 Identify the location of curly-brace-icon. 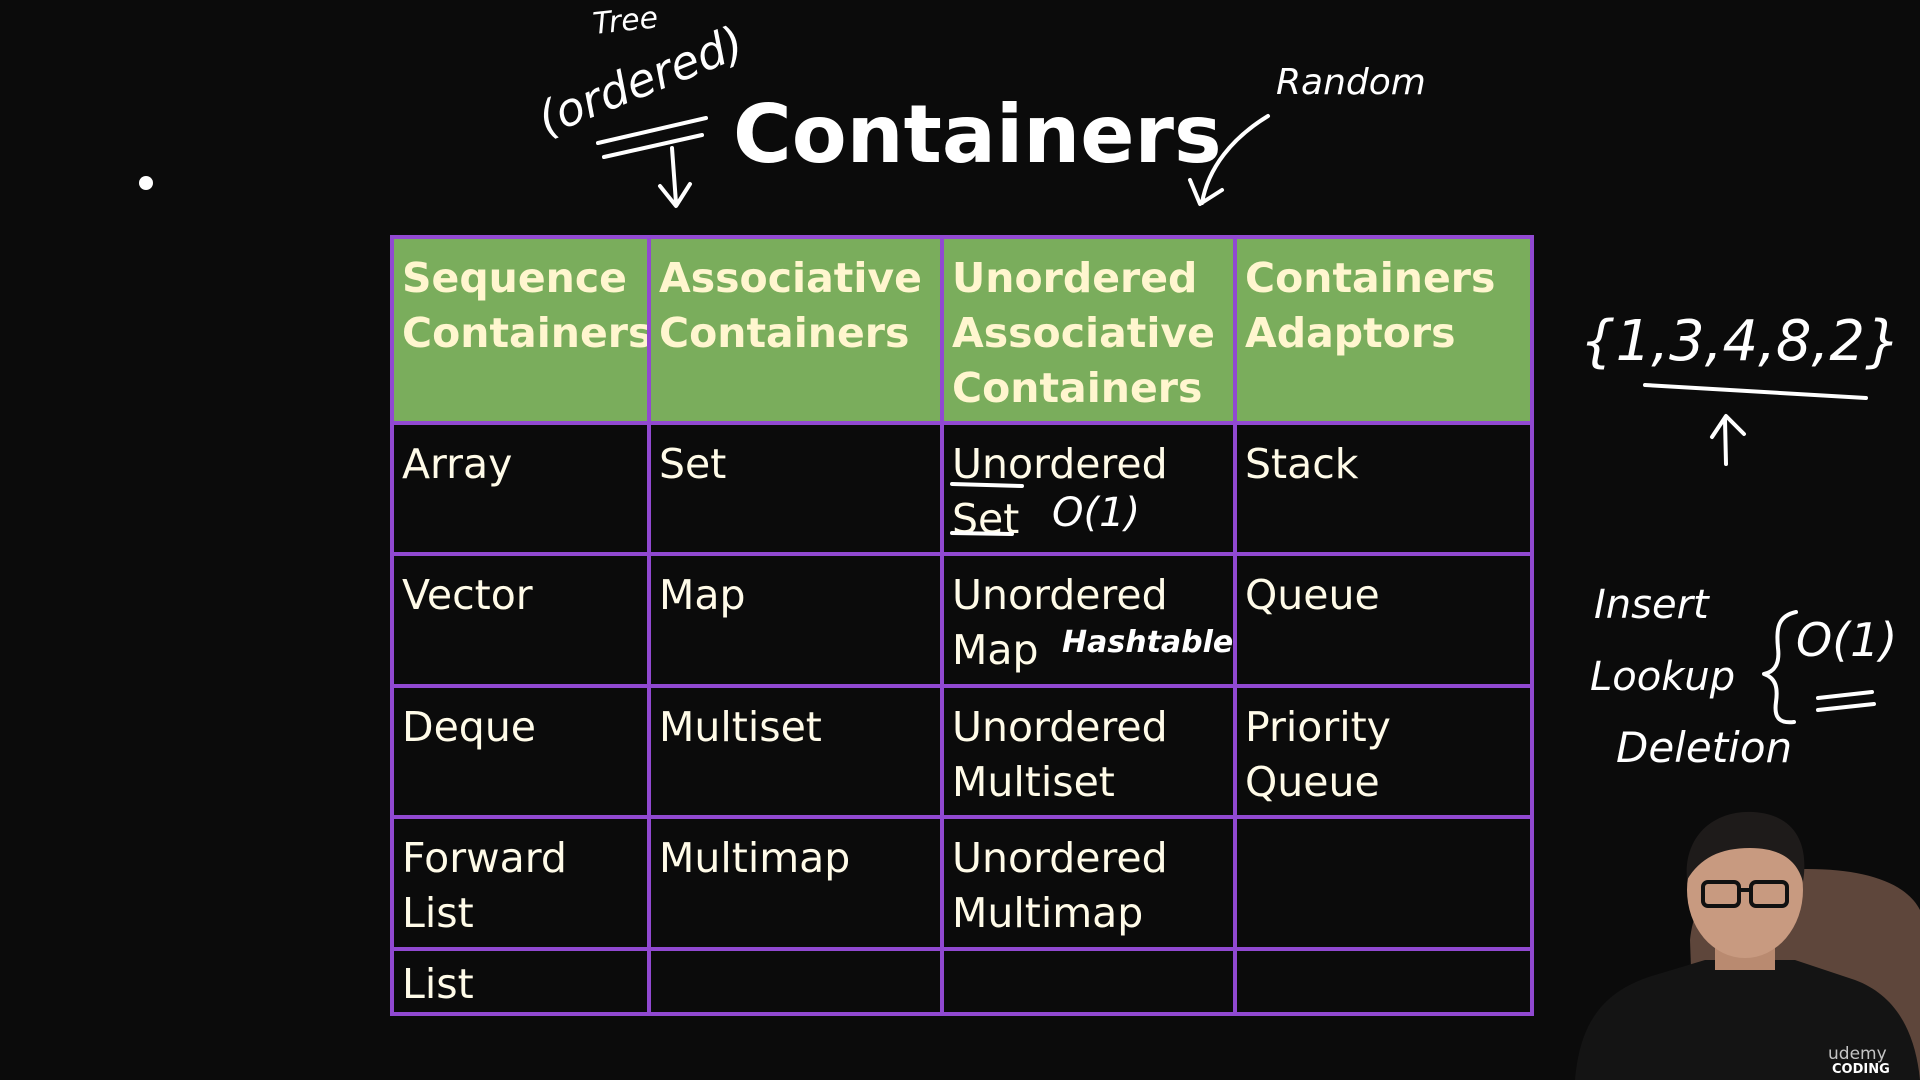
(1780, 667).